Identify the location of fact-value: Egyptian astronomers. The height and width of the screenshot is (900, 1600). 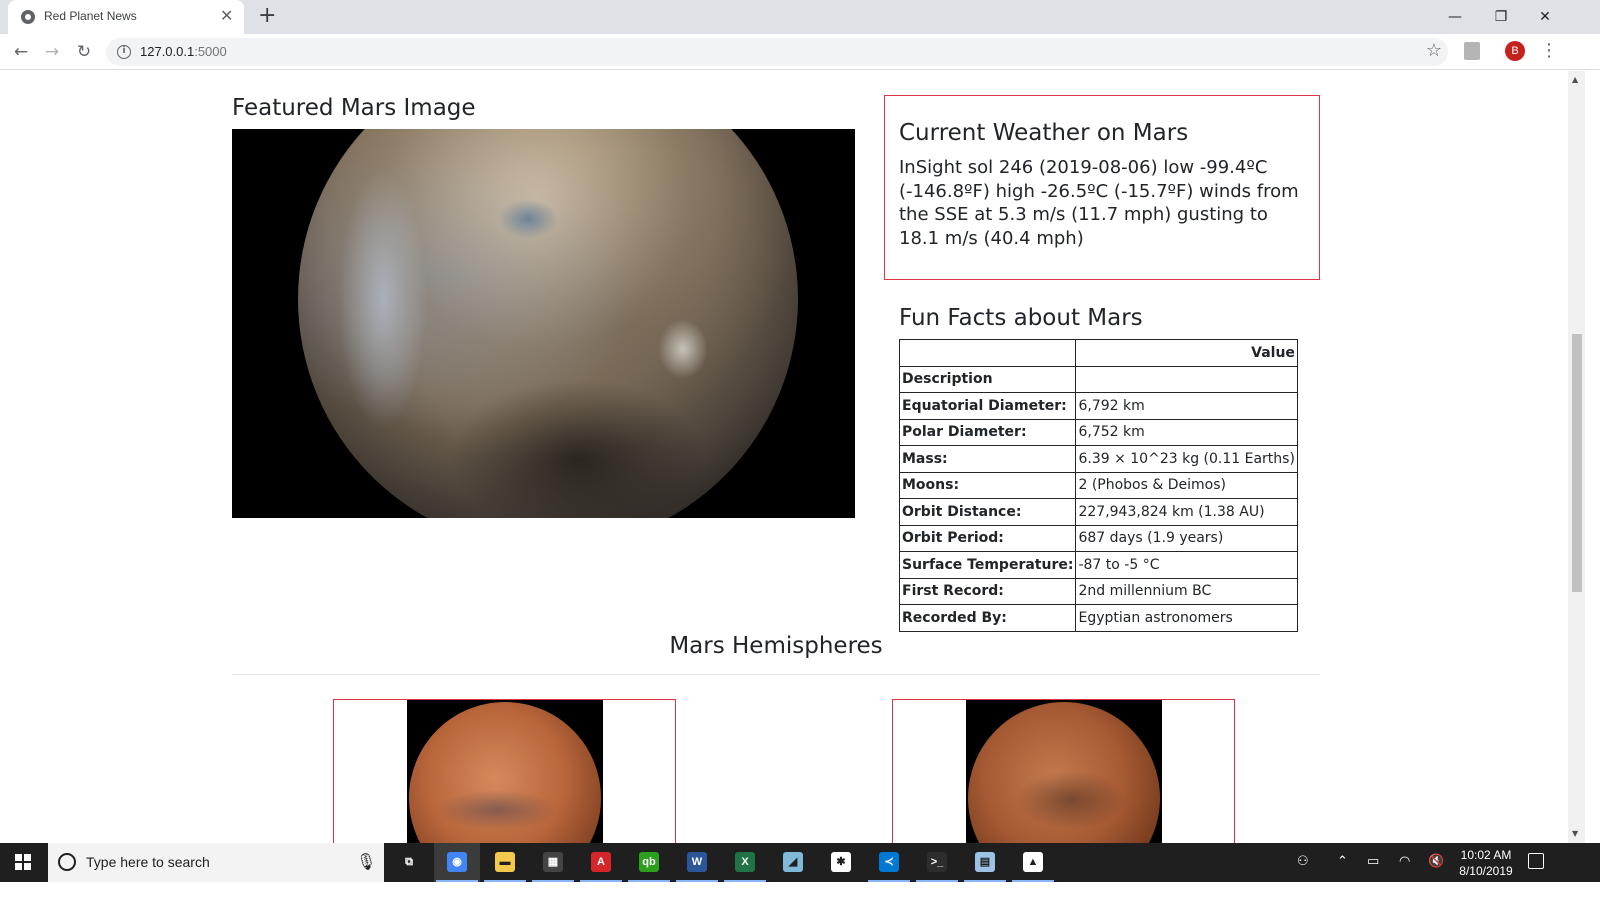
(1186, 618).